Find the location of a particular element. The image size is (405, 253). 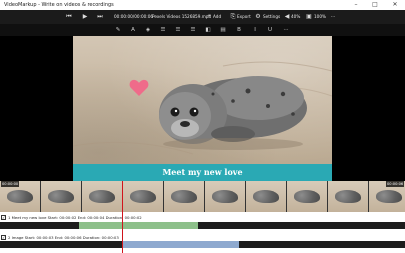

settings-button: Settings is located at coordinates (271, 17).